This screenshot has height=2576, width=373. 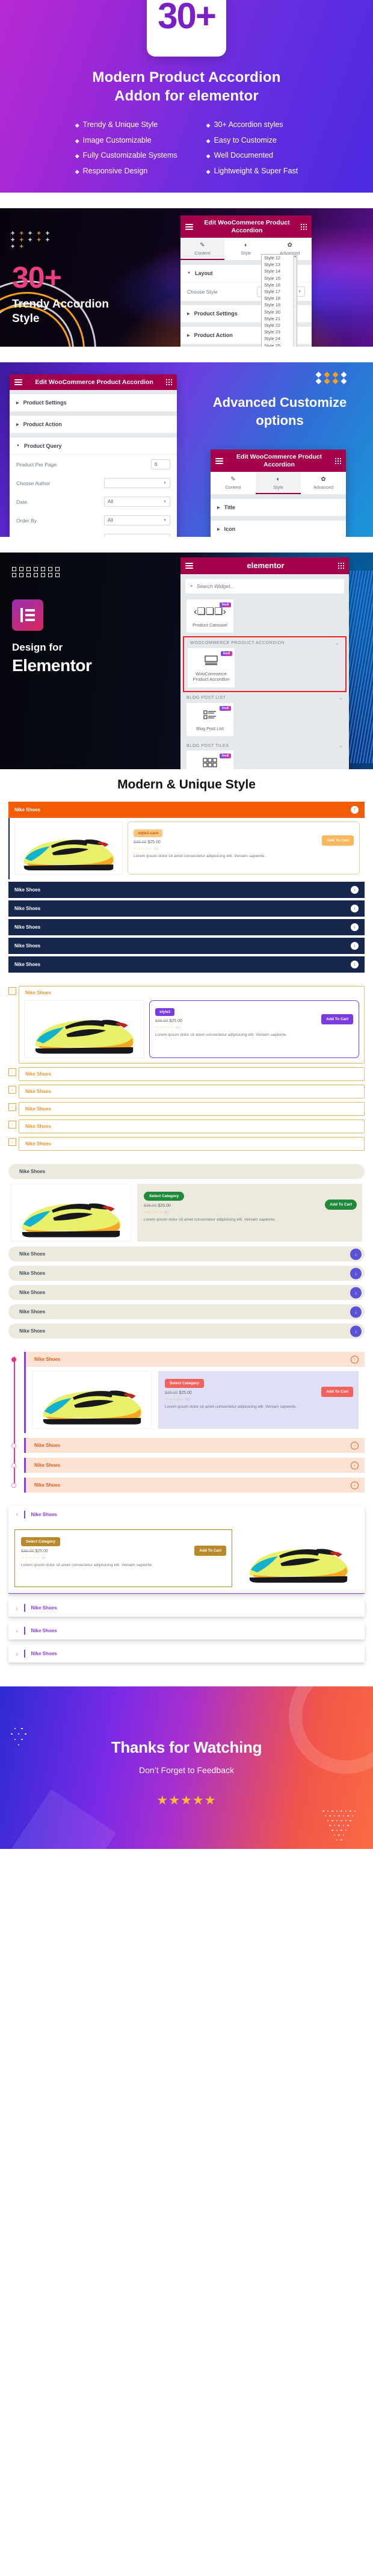 I want to click on dropdown-option: Style 18, so click(x=279, y=298).